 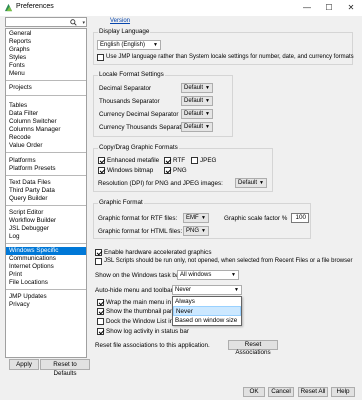 What do you see at coordinates (207, 311) in the screenshot?
I see `dropdown-option-never: Never` at bounding box center [207, 311].